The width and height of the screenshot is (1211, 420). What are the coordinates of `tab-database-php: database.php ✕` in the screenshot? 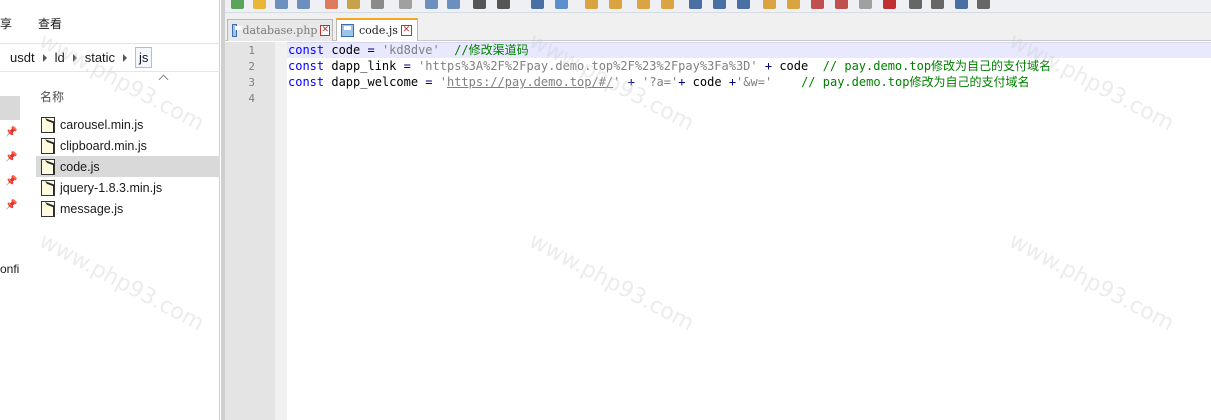 It's located at (280, 30).